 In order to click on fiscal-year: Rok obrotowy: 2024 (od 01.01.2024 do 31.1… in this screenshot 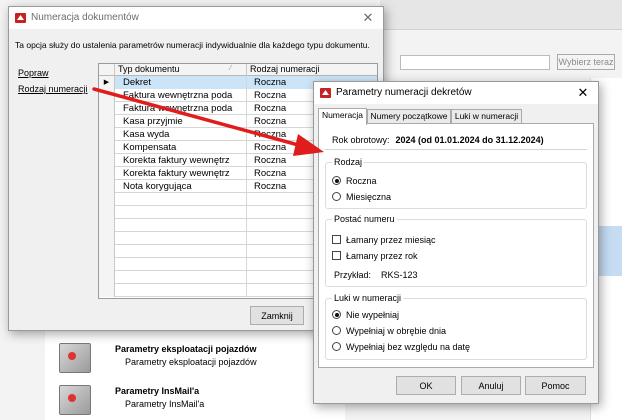, I will do `click(438, 140)`.